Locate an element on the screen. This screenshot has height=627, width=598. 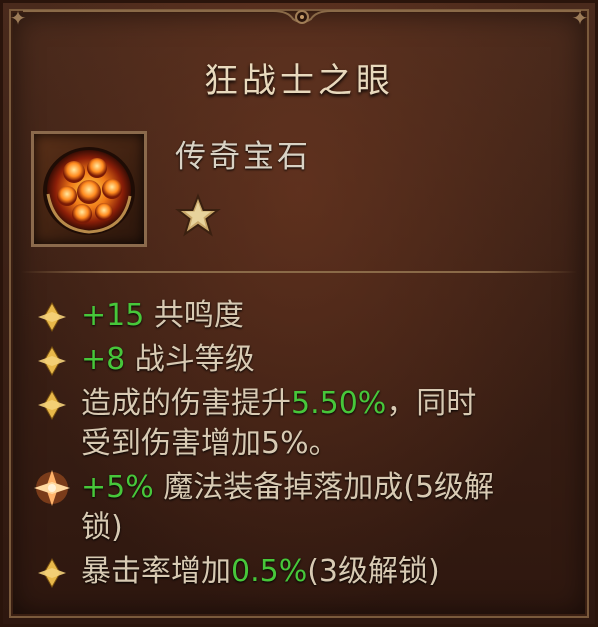
item-title: 狂战士之眼 is located at coordinates (299, 81).